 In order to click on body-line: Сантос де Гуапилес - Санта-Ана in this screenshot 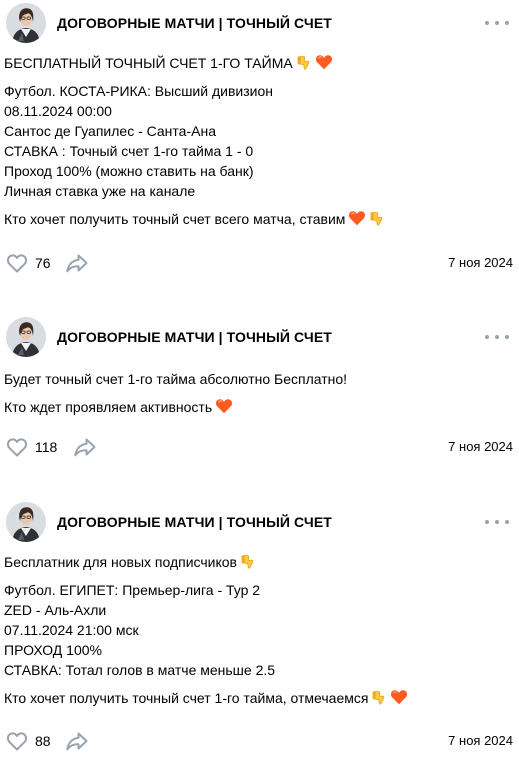, I will do `click(110, 131)`.